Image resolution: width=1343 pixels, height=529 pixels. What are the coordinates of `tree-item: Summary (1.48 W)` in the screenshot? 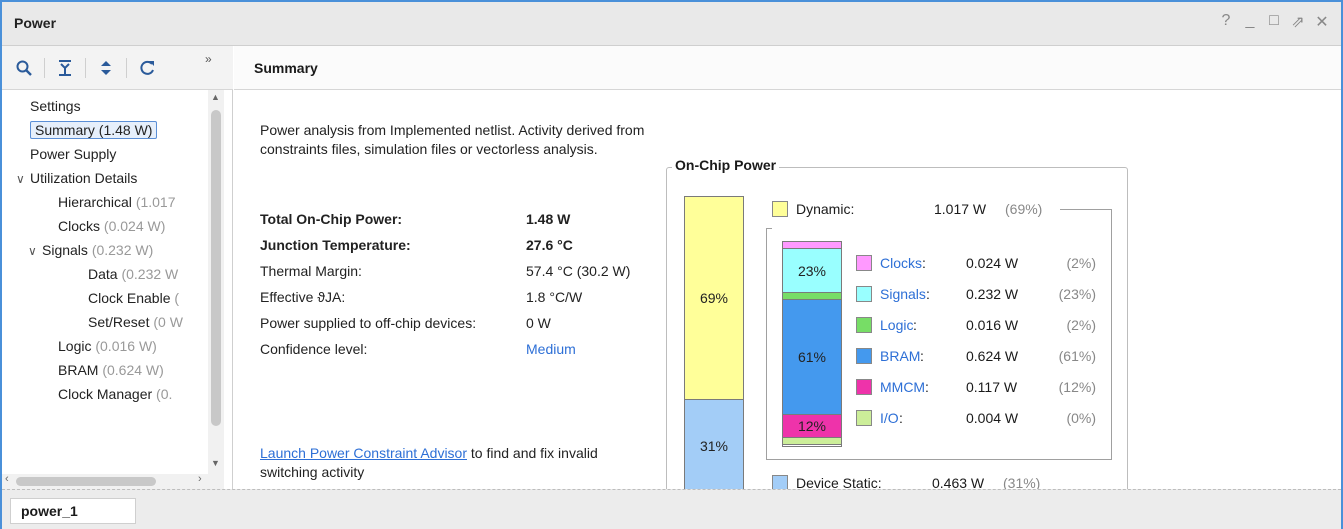 It's located at (94, 130).